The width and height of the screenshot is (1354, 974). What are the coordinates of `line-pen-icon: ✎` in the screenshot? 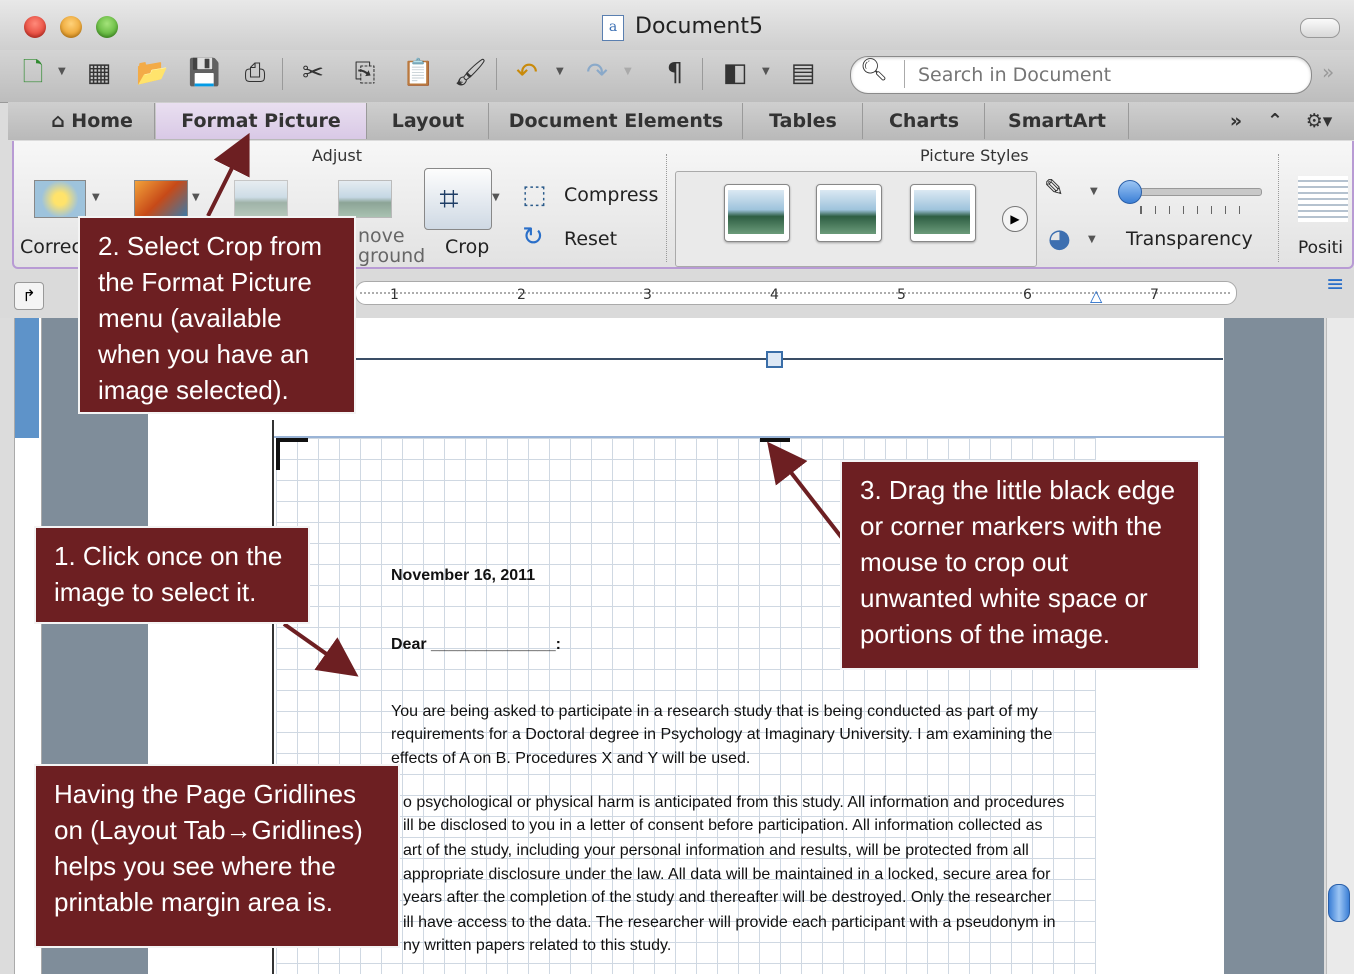 It's located at (1054, 188).